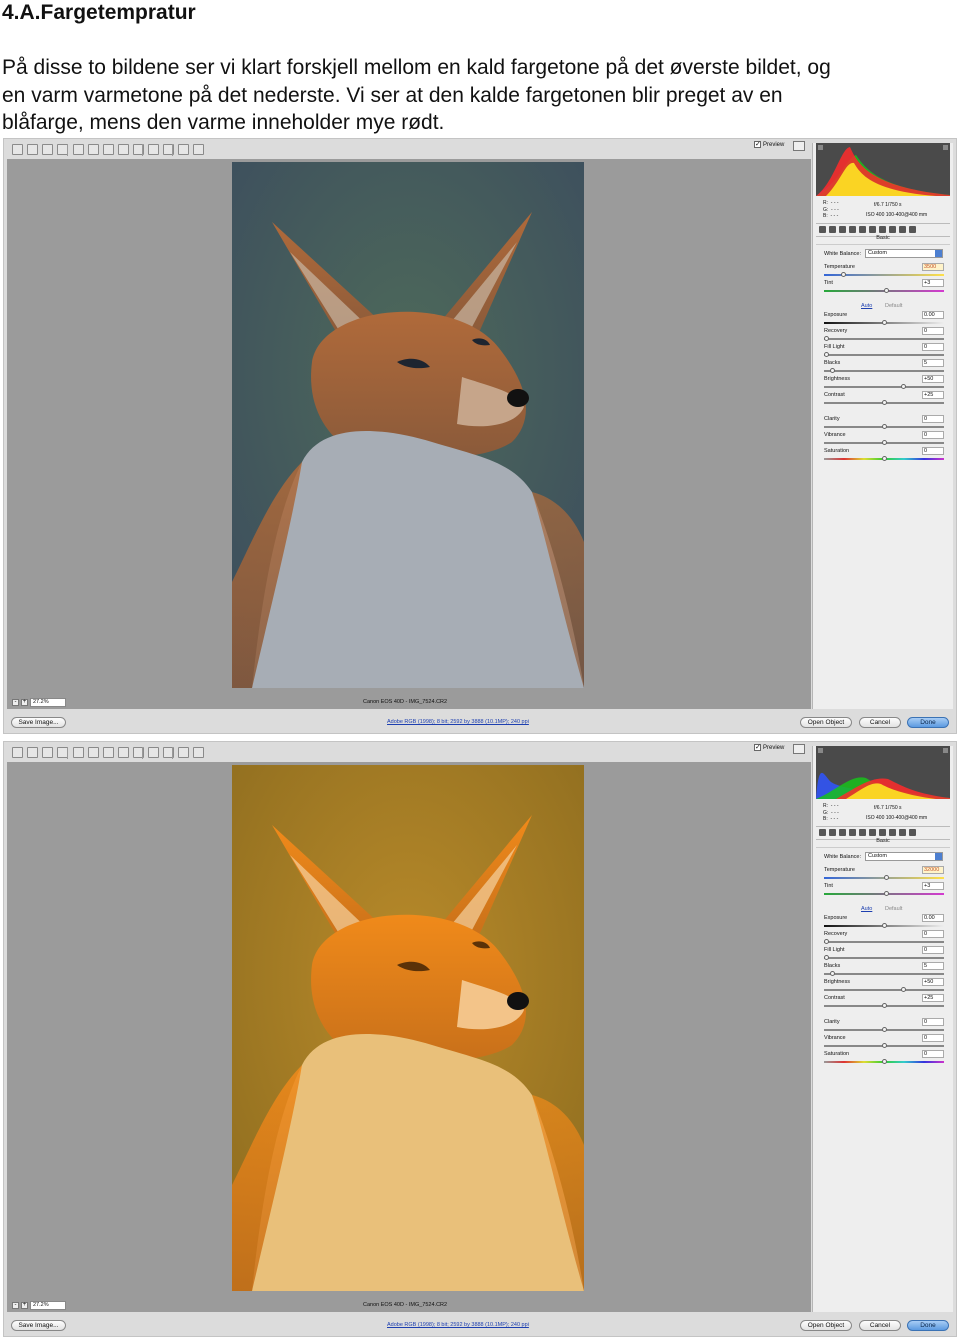  I want to click on done-button: Done, so click(928, 722).